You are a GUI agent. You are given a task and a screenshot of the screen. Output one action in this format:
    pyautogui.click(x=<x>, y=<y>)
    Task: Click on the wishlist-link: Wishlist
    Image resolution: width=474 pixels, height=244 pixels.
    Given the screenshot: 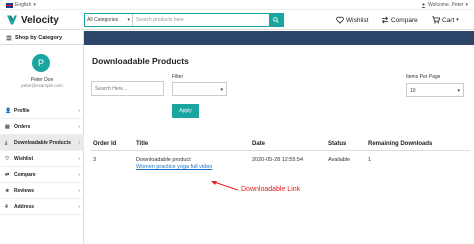 What is the action you would take?
    pyautogui.click(x=352, y=20)
    